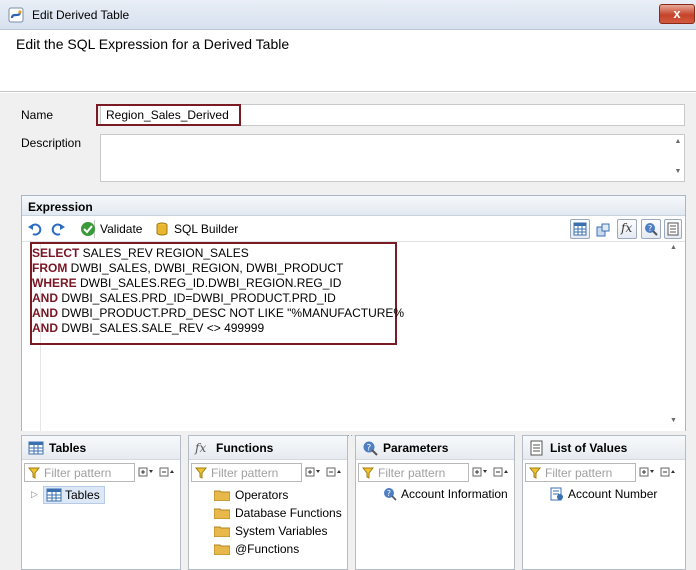 This screenshot has height=570, width=696. What do you see at coordinates (613, 494) in the screenshot?
I see `tree-item-label: Account Number` at bounding box center [613, 494].